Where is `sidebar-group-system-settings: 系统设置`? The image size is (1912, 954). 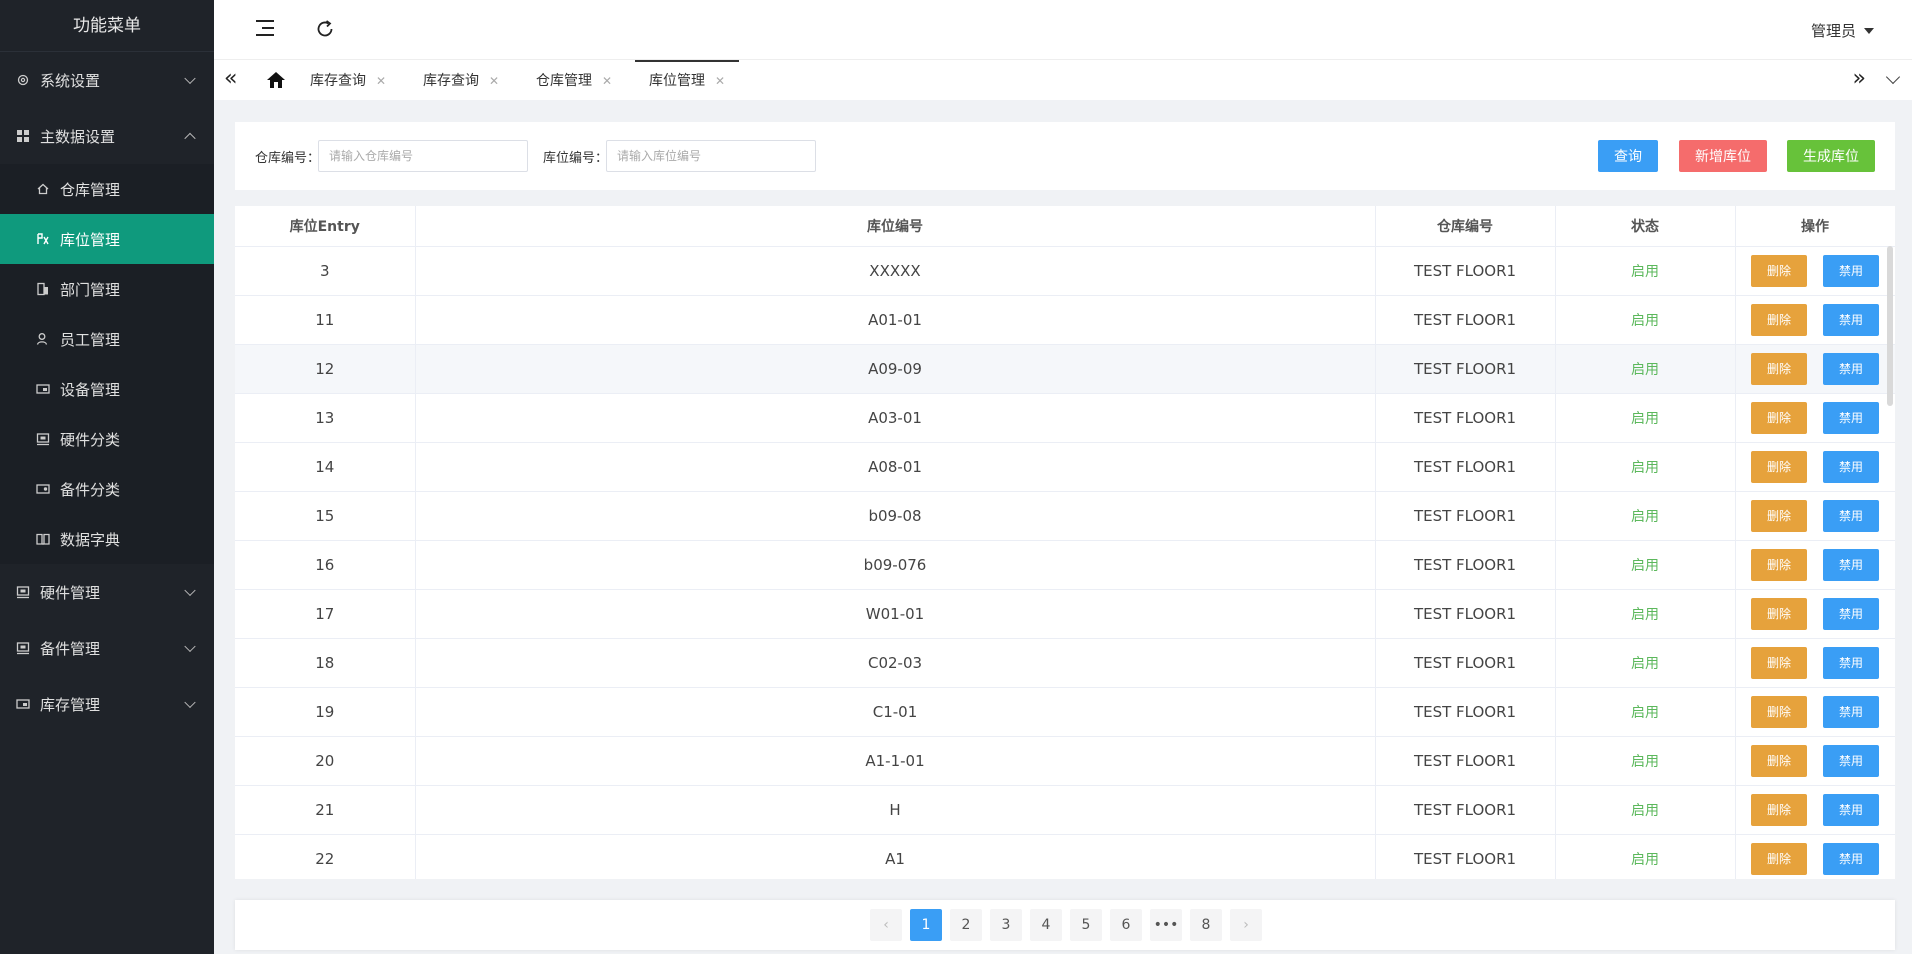
sidebar-group-system-settings: 系统设置 is located at coordinates (107, 80).